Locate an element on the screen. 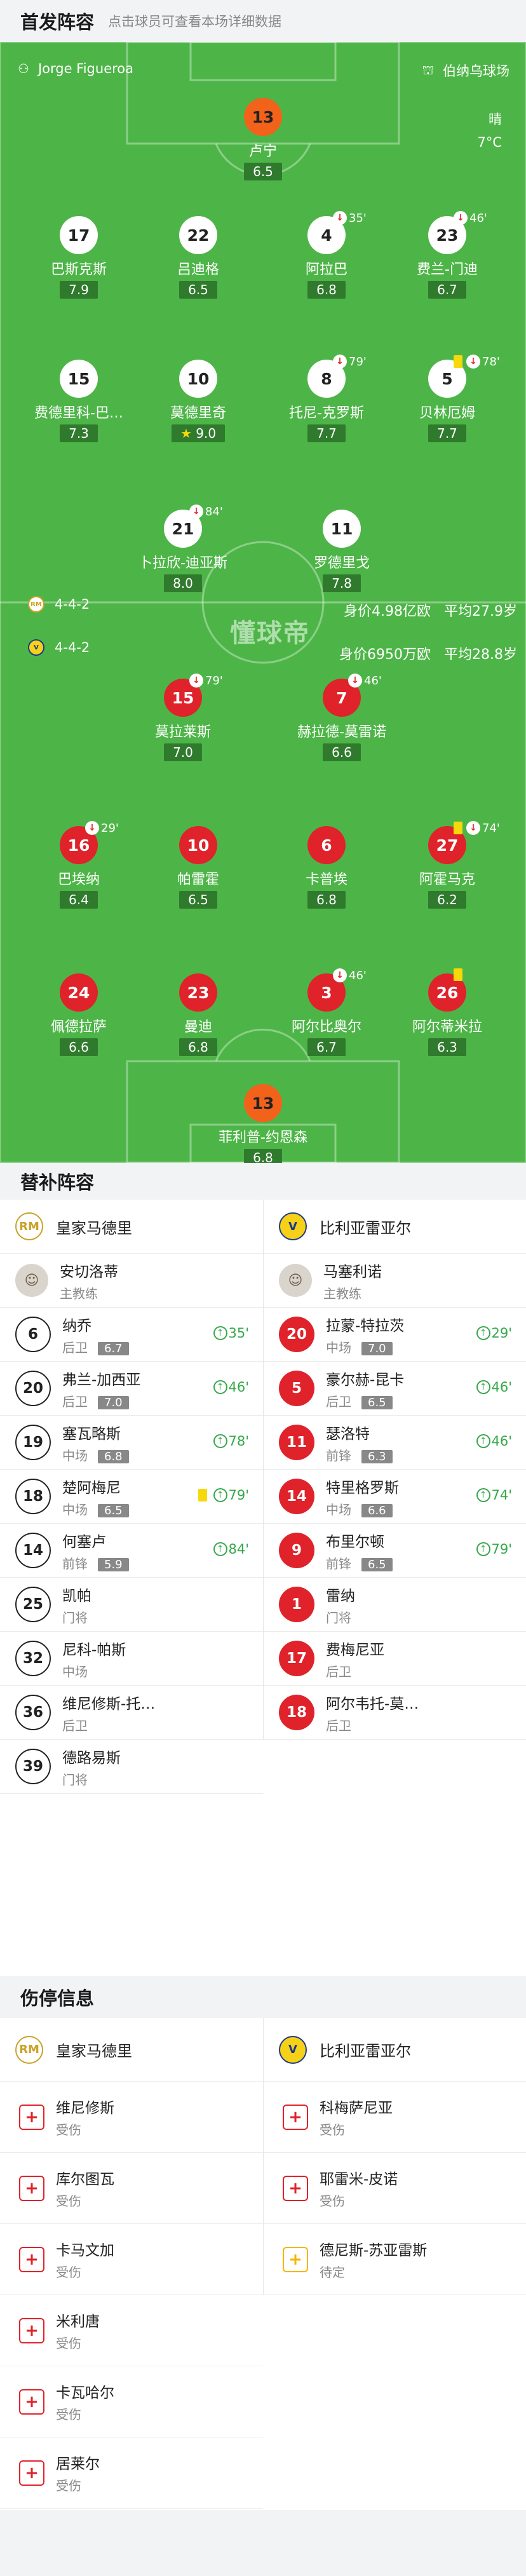  away-player: 6 卡普埃 6.8 is located at coordinates (326, 867).